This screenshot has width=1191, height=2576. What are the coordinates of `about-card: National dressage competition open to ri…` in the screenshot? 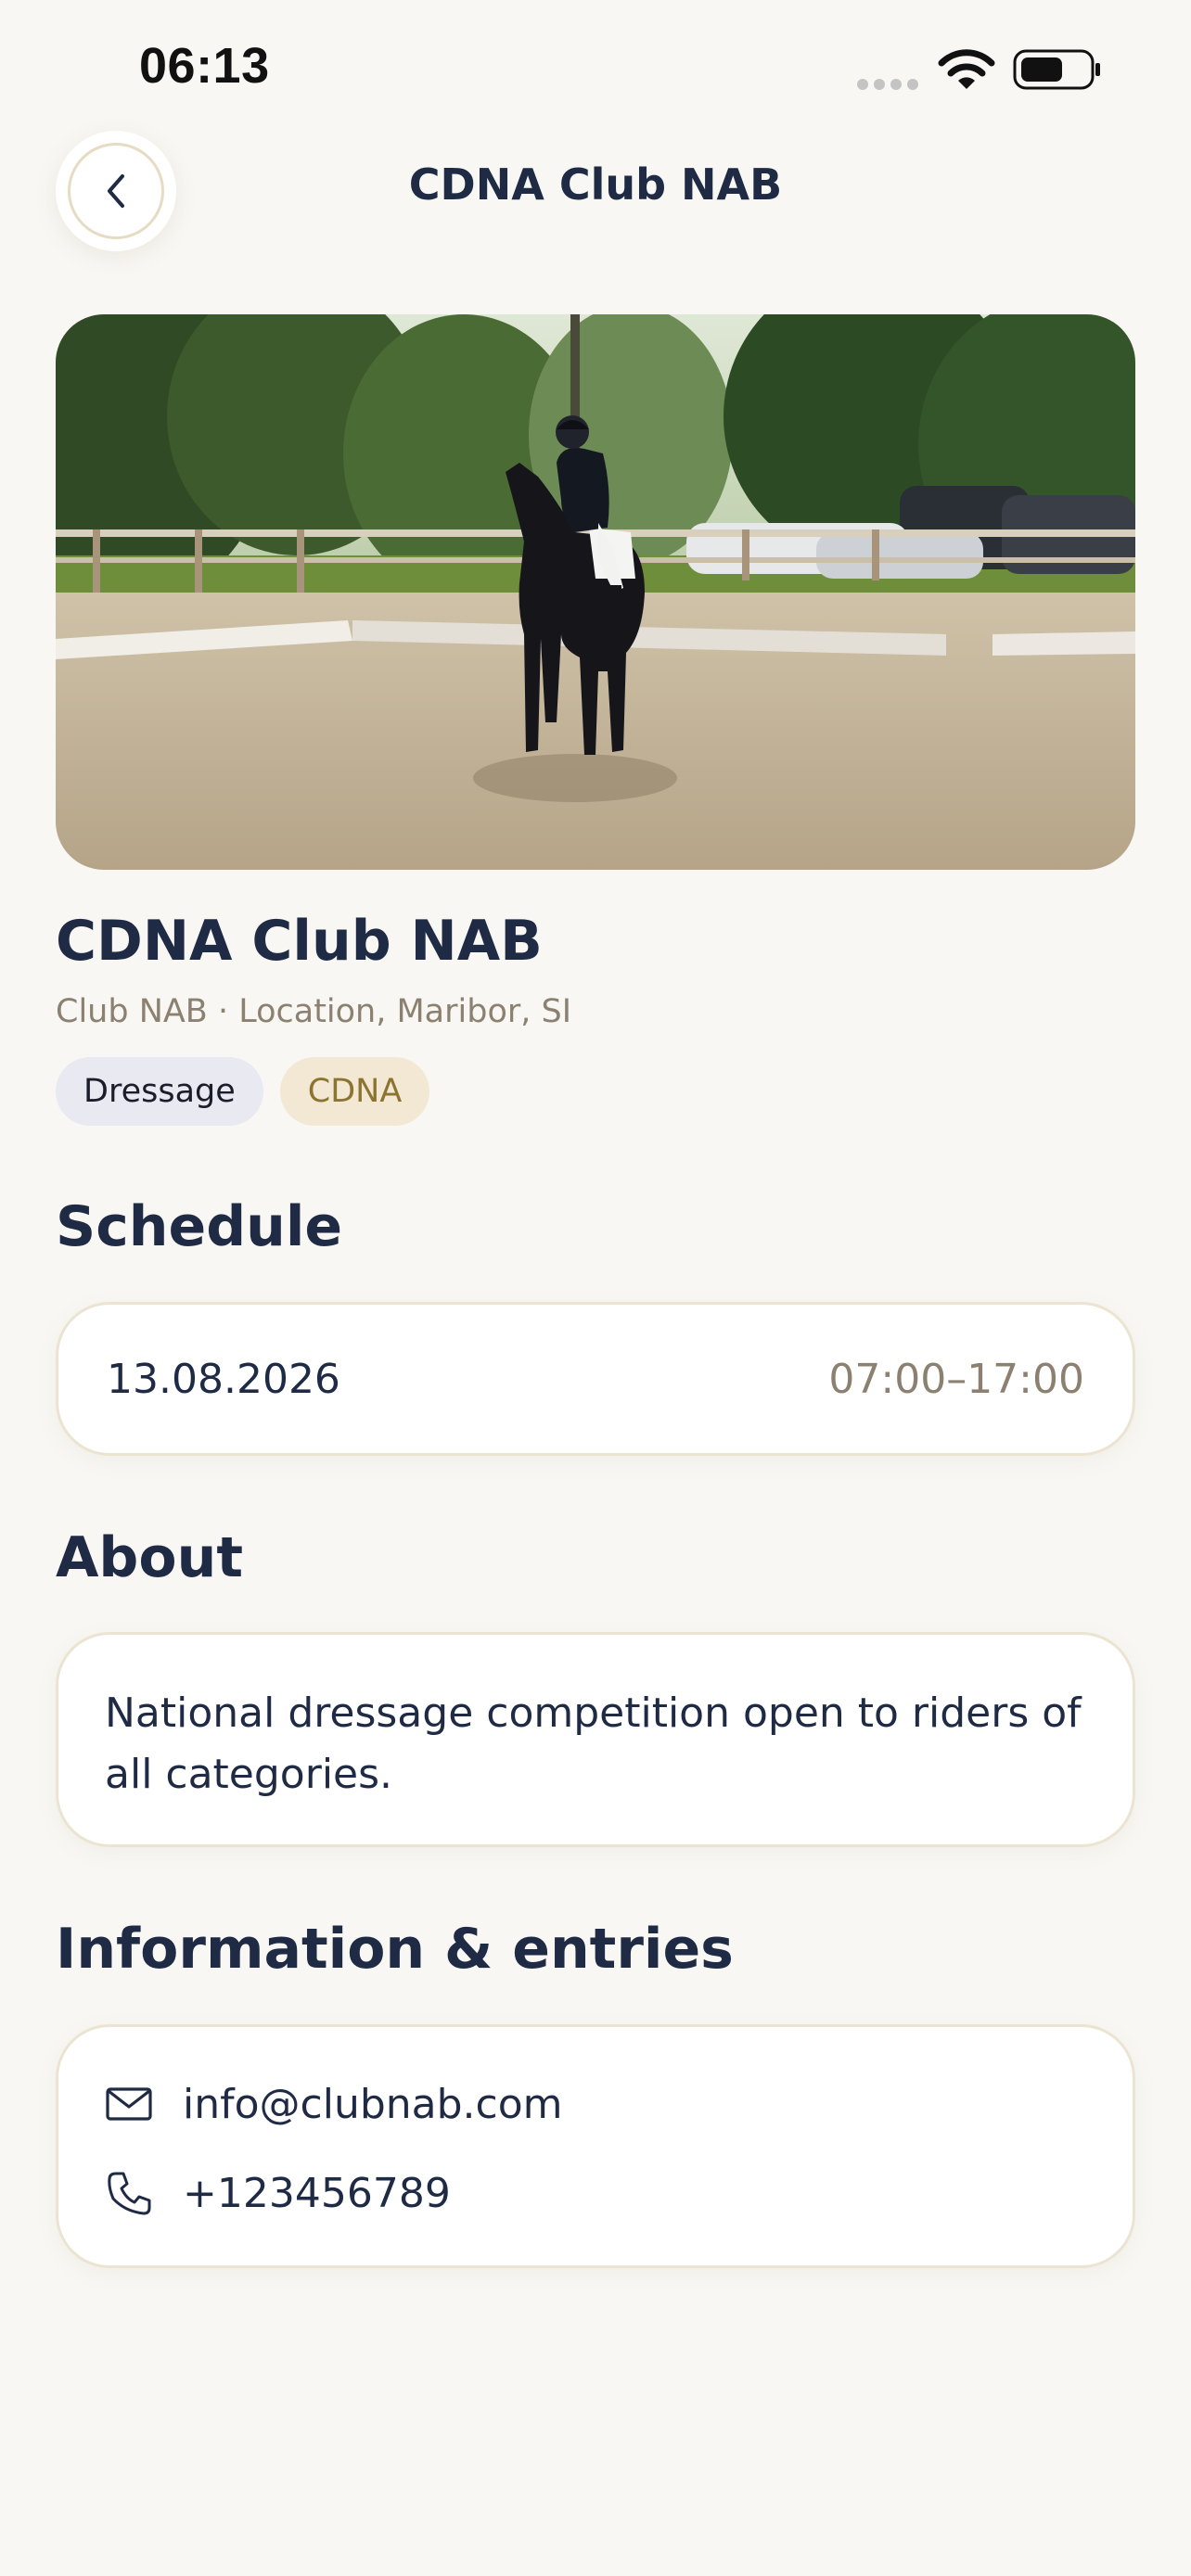 It's located at (595, 1739).